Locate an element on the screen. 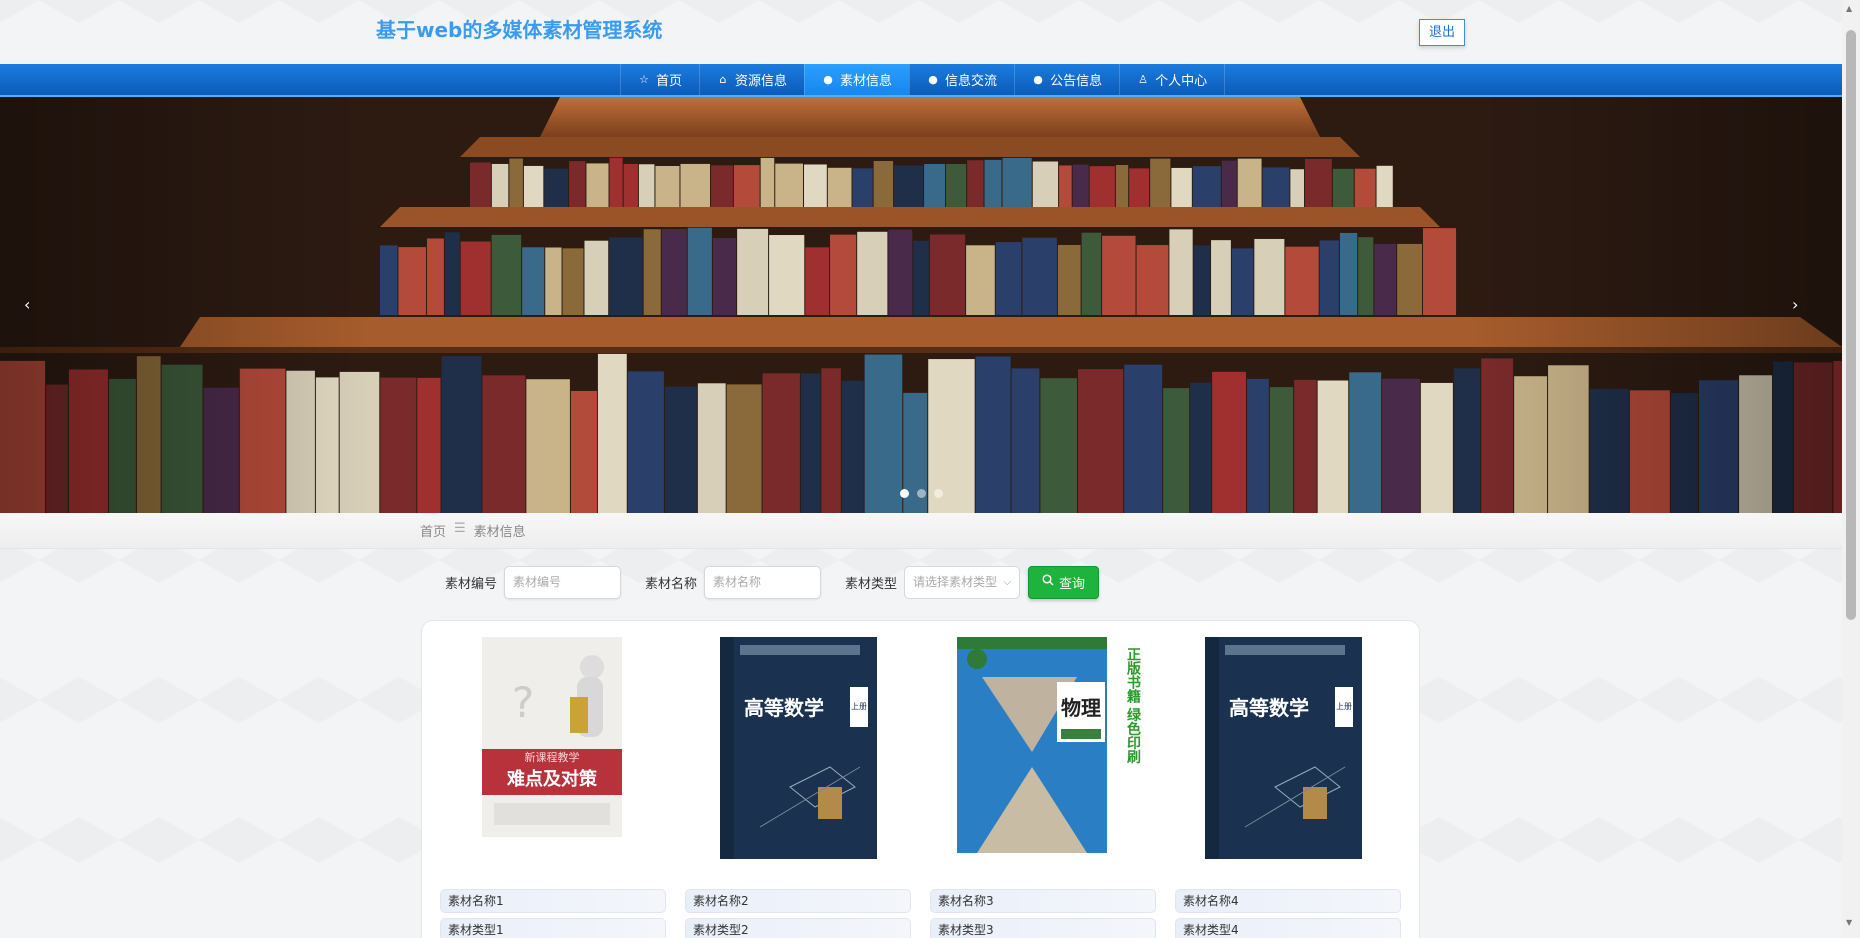  nav-item-label: 素材信息 is located at coordinates (866, 81).